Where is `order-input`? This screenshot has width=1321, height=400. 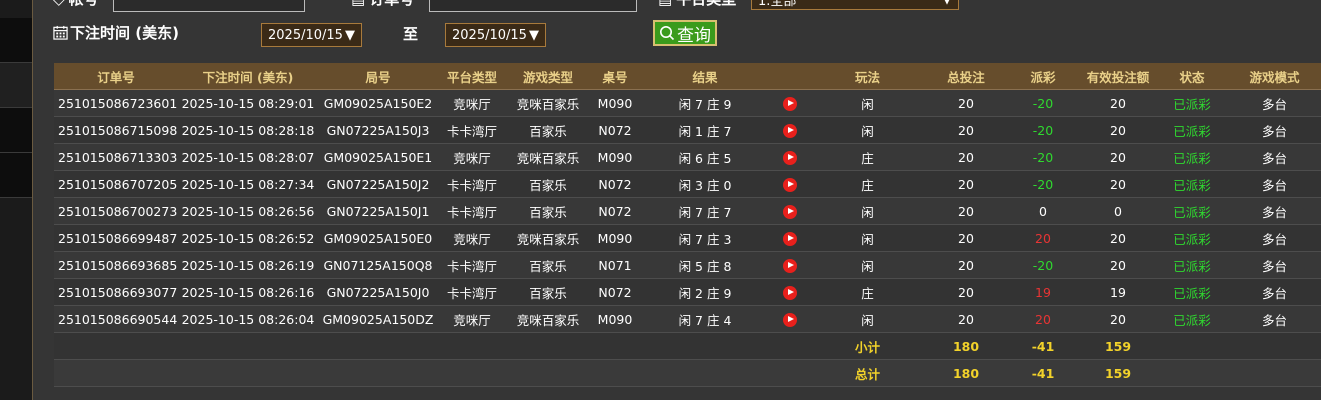 order-input is located at coordinates (533, 6).